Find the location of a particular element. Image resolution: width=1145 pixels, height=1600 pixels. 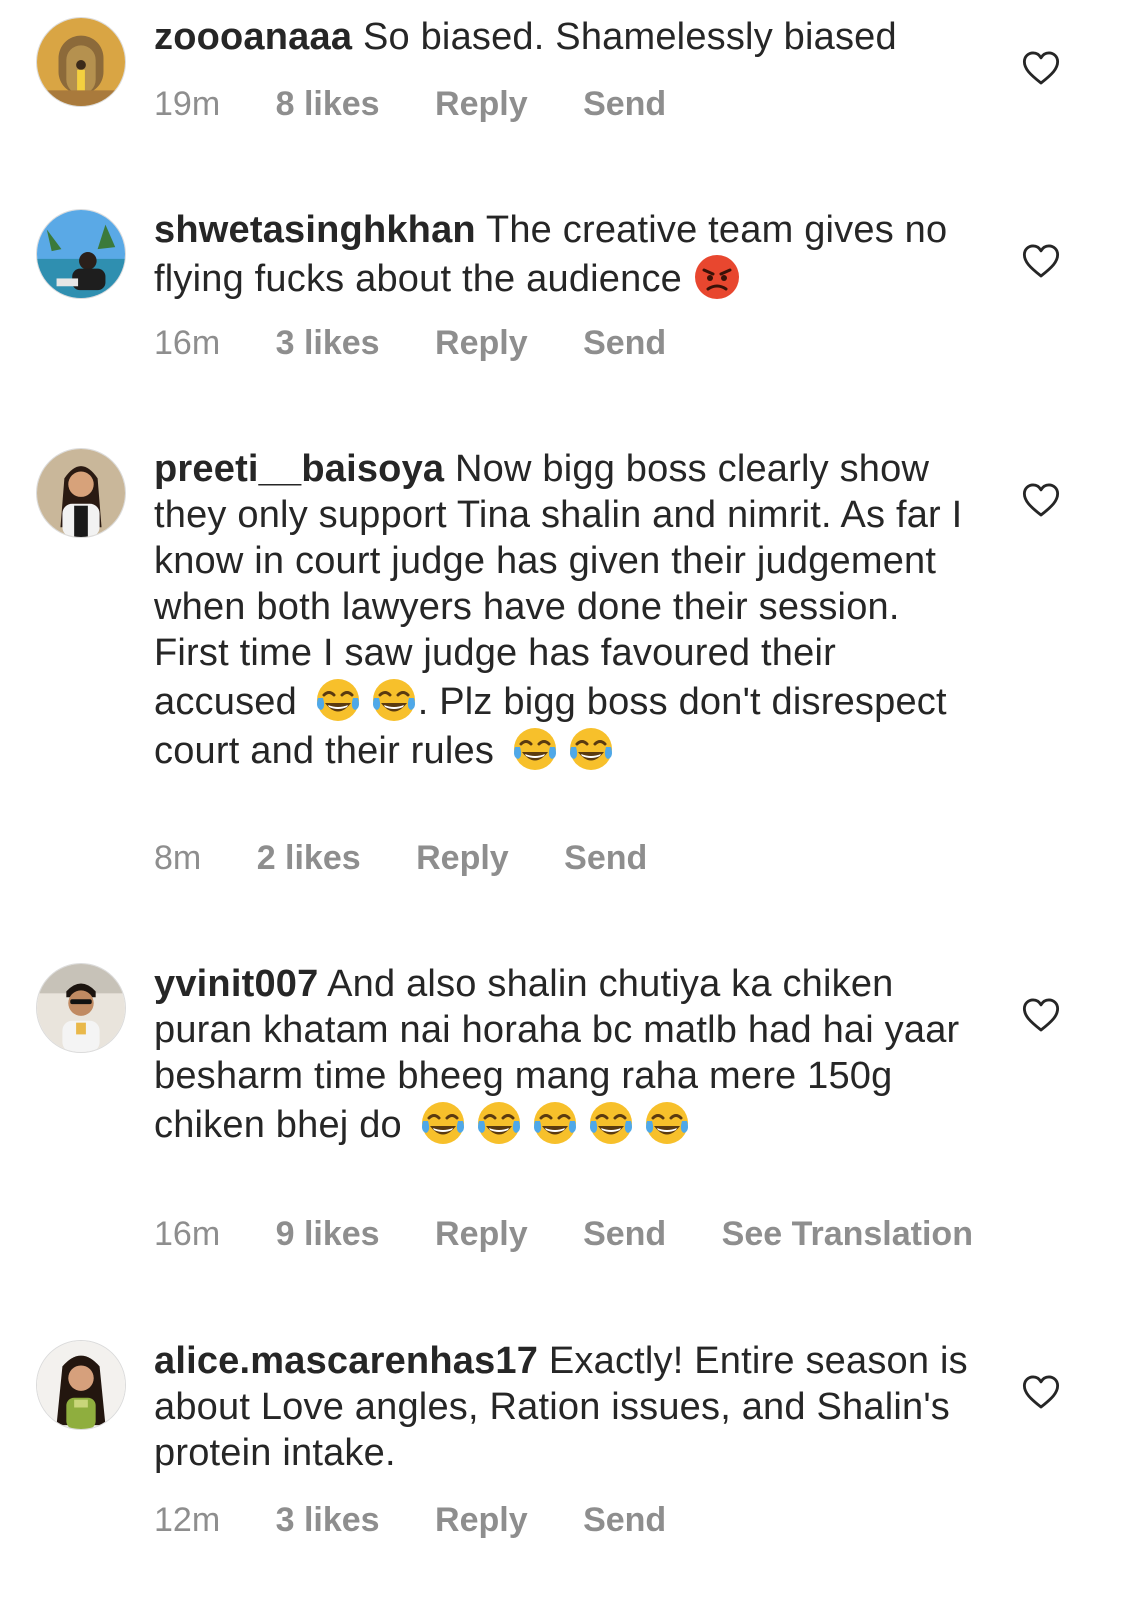

comment-time: 19m is located at coordinates (187, 104).